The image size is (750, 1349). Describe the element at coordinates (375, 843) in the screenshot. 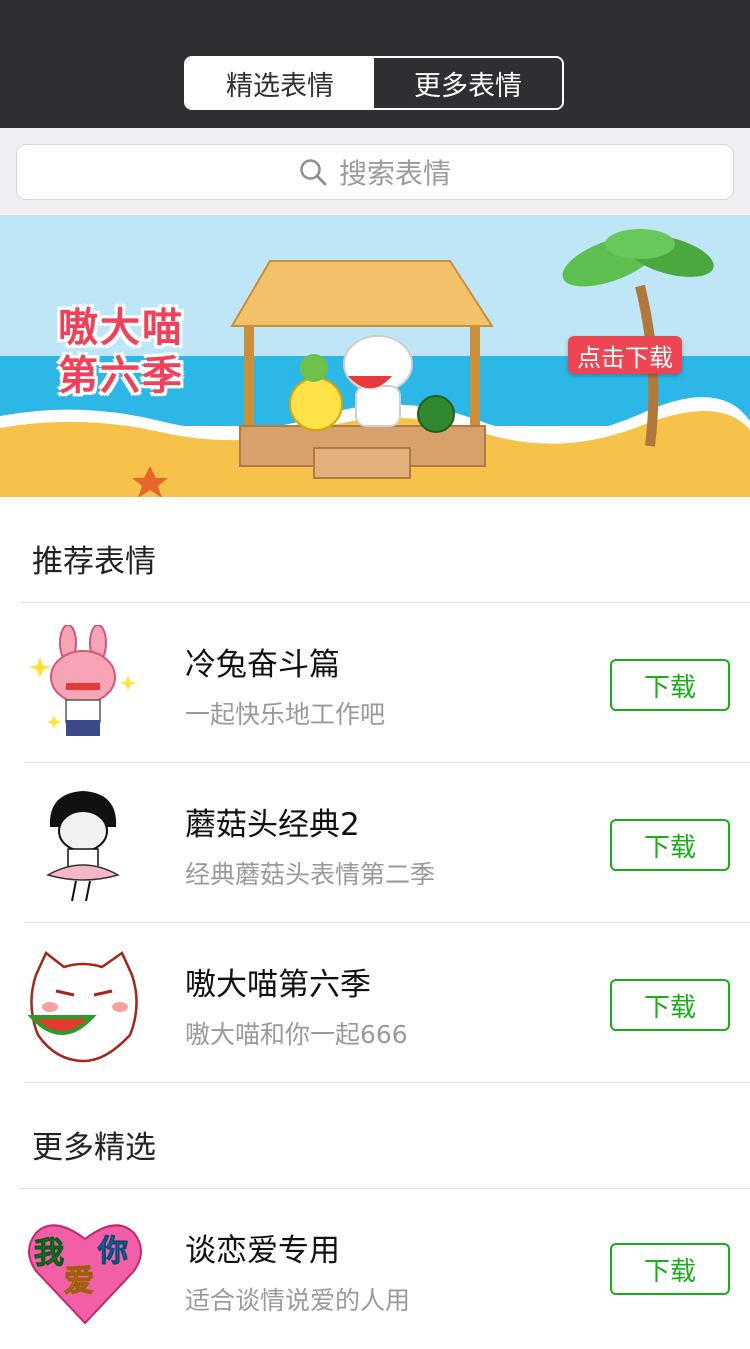

I see `list-item: 蘑菇头经典2 经典蘑菇头表情第二季 下载` at that location.